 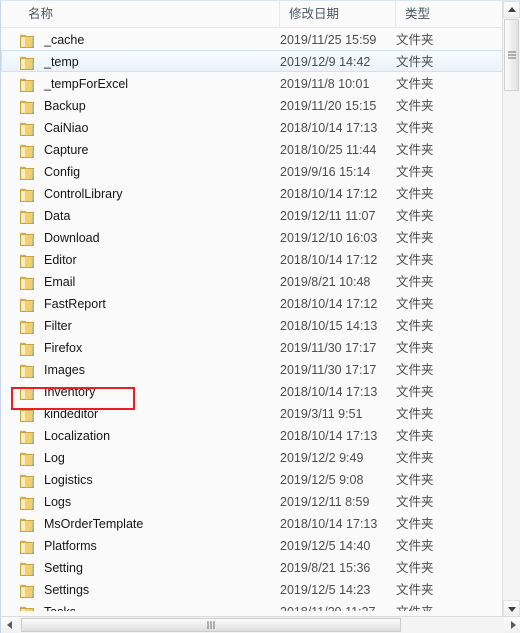 I want to click on file-name-cell: ControlLibrary, so click(x=149, y=194).